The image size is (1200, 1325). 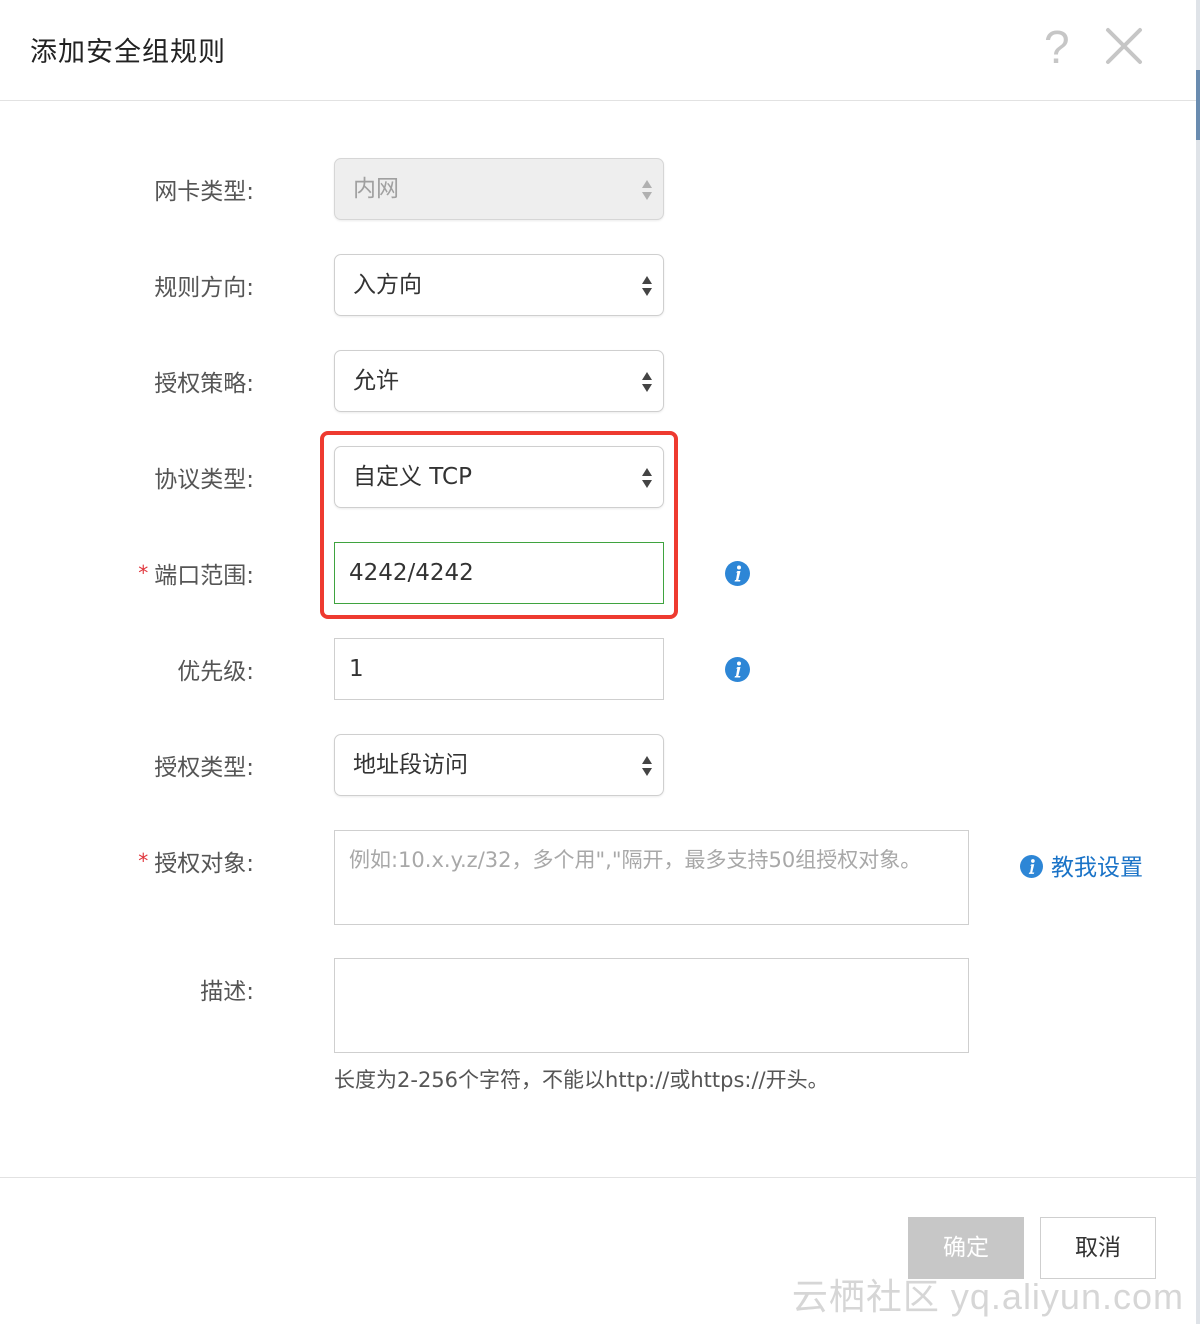 What do you see at coordinates (499, 285) in the screenshot?
I see `direction-select: 入方向` at bounding box center [499, 285].